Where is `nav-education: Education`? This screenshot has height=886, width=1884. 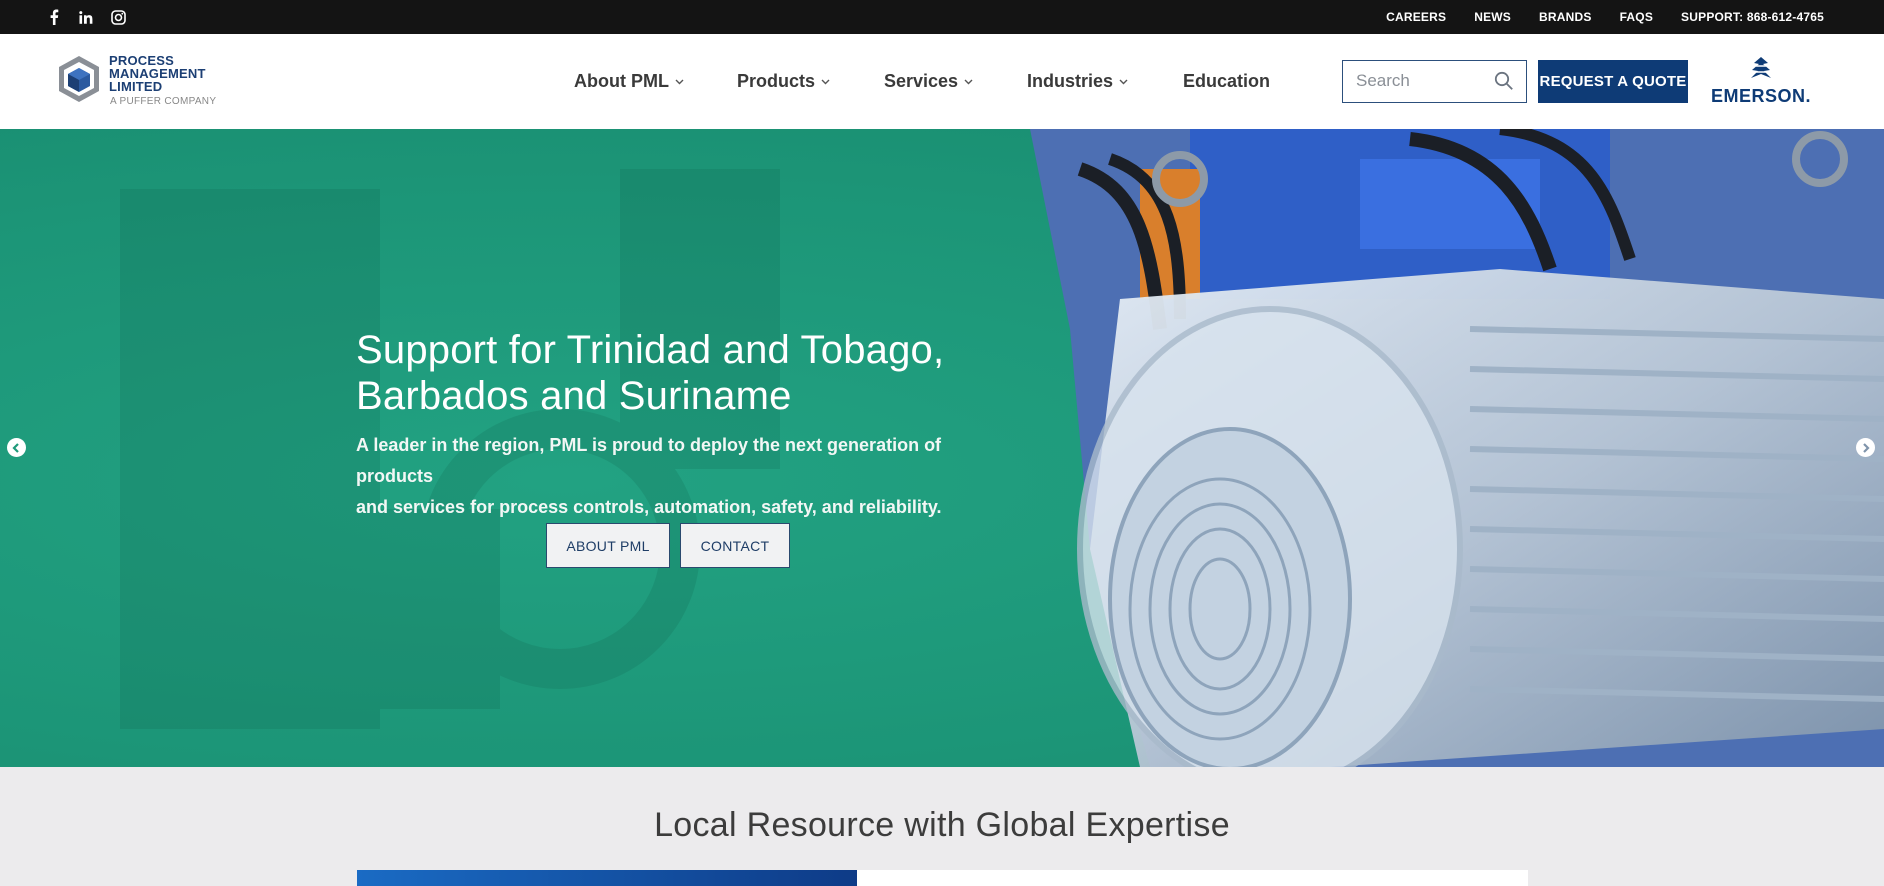 nav-education: Education is located at coordinates (1226, 81).